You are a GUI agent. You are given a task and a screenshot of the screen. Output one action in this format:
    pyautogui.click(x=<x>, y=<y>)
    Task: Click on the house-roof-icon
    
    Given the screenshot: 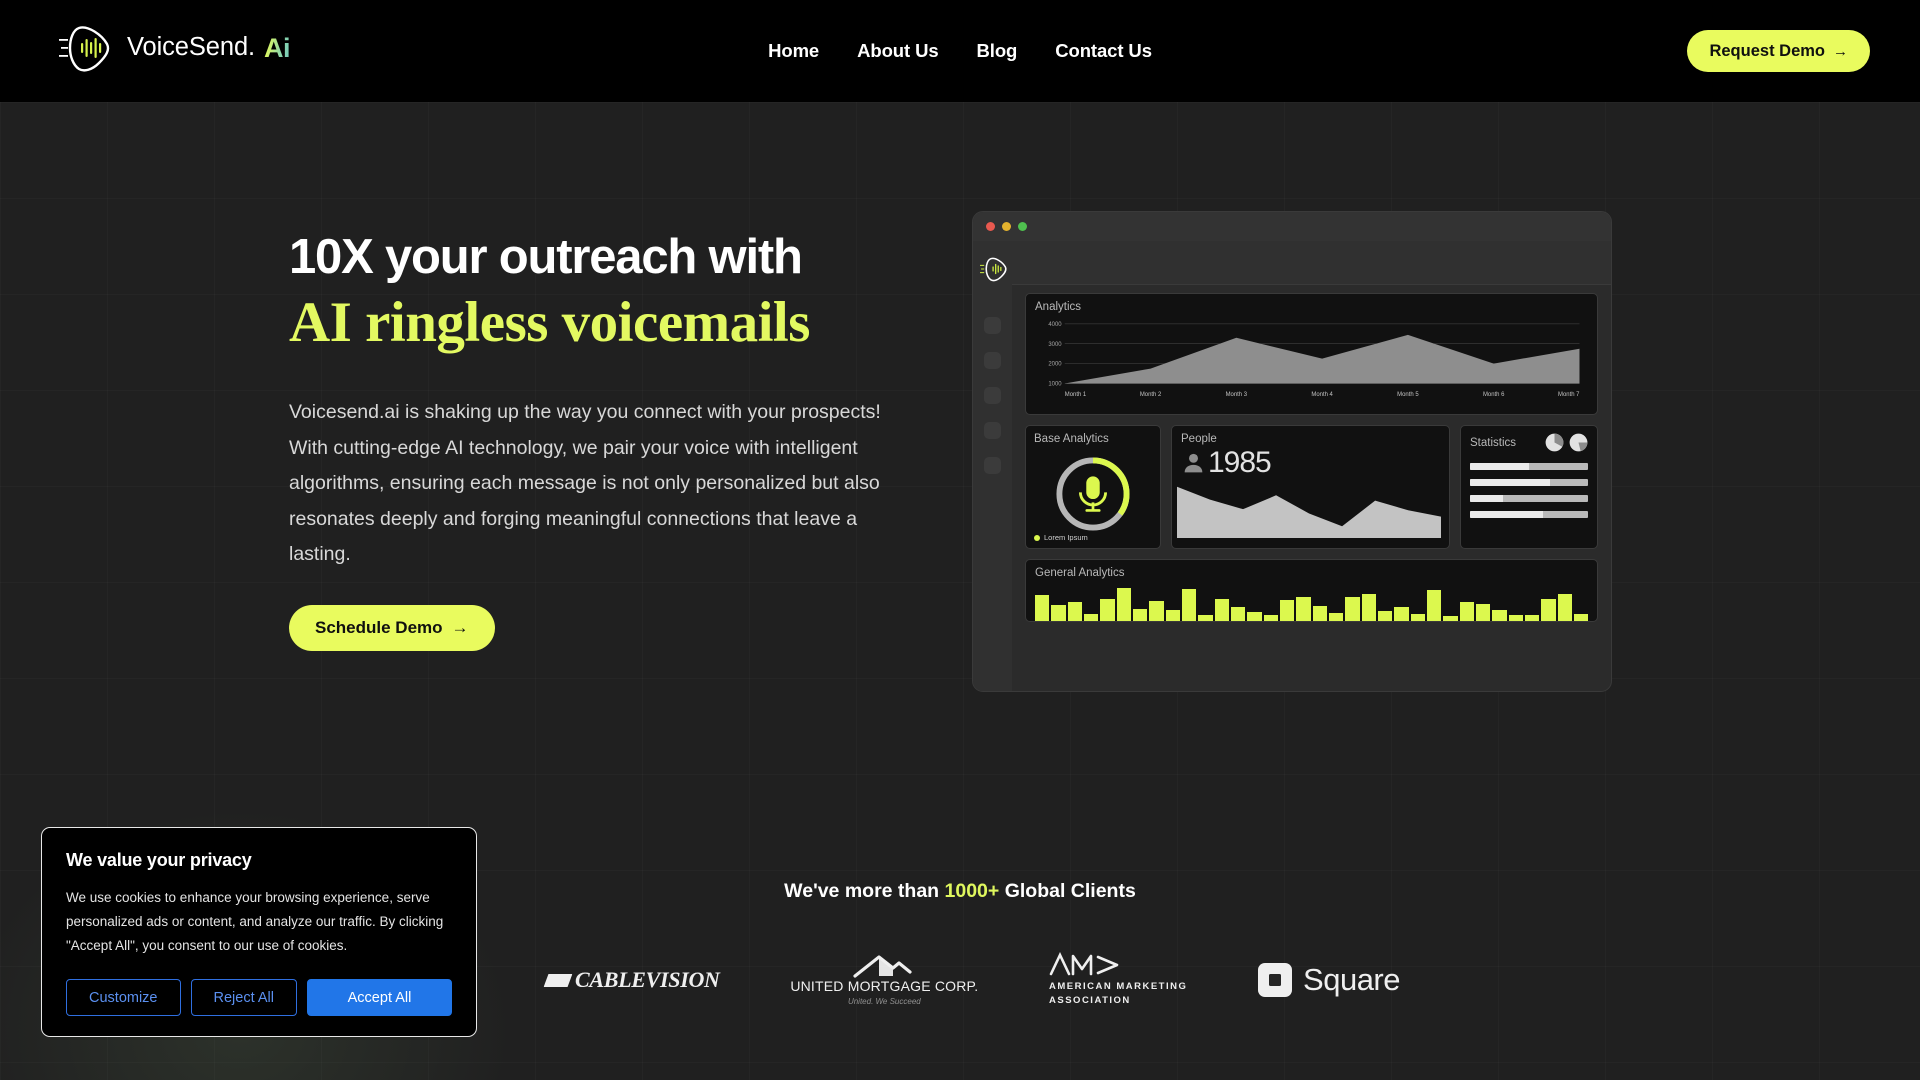 What is the action you would take?
    pyautogui.click(x=882, y=966)
    